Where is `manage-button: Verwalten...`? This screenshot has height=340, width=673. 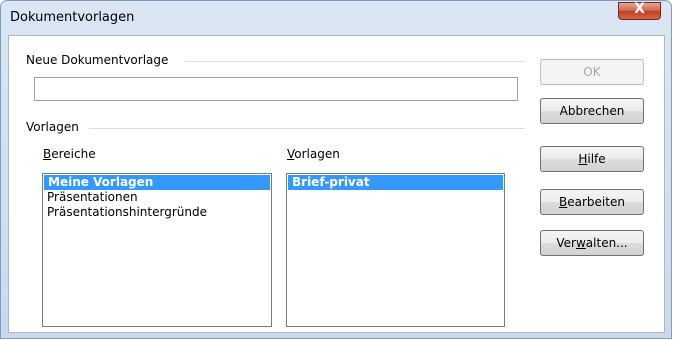
manage-button: Verwalten... is located at coordinates (592, 243).